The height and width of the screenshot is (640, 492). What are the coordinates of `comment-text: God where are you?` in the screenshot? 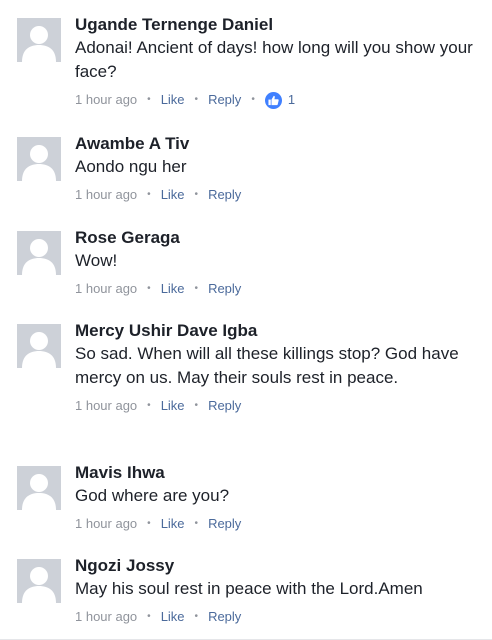 It's located at (152, 495).